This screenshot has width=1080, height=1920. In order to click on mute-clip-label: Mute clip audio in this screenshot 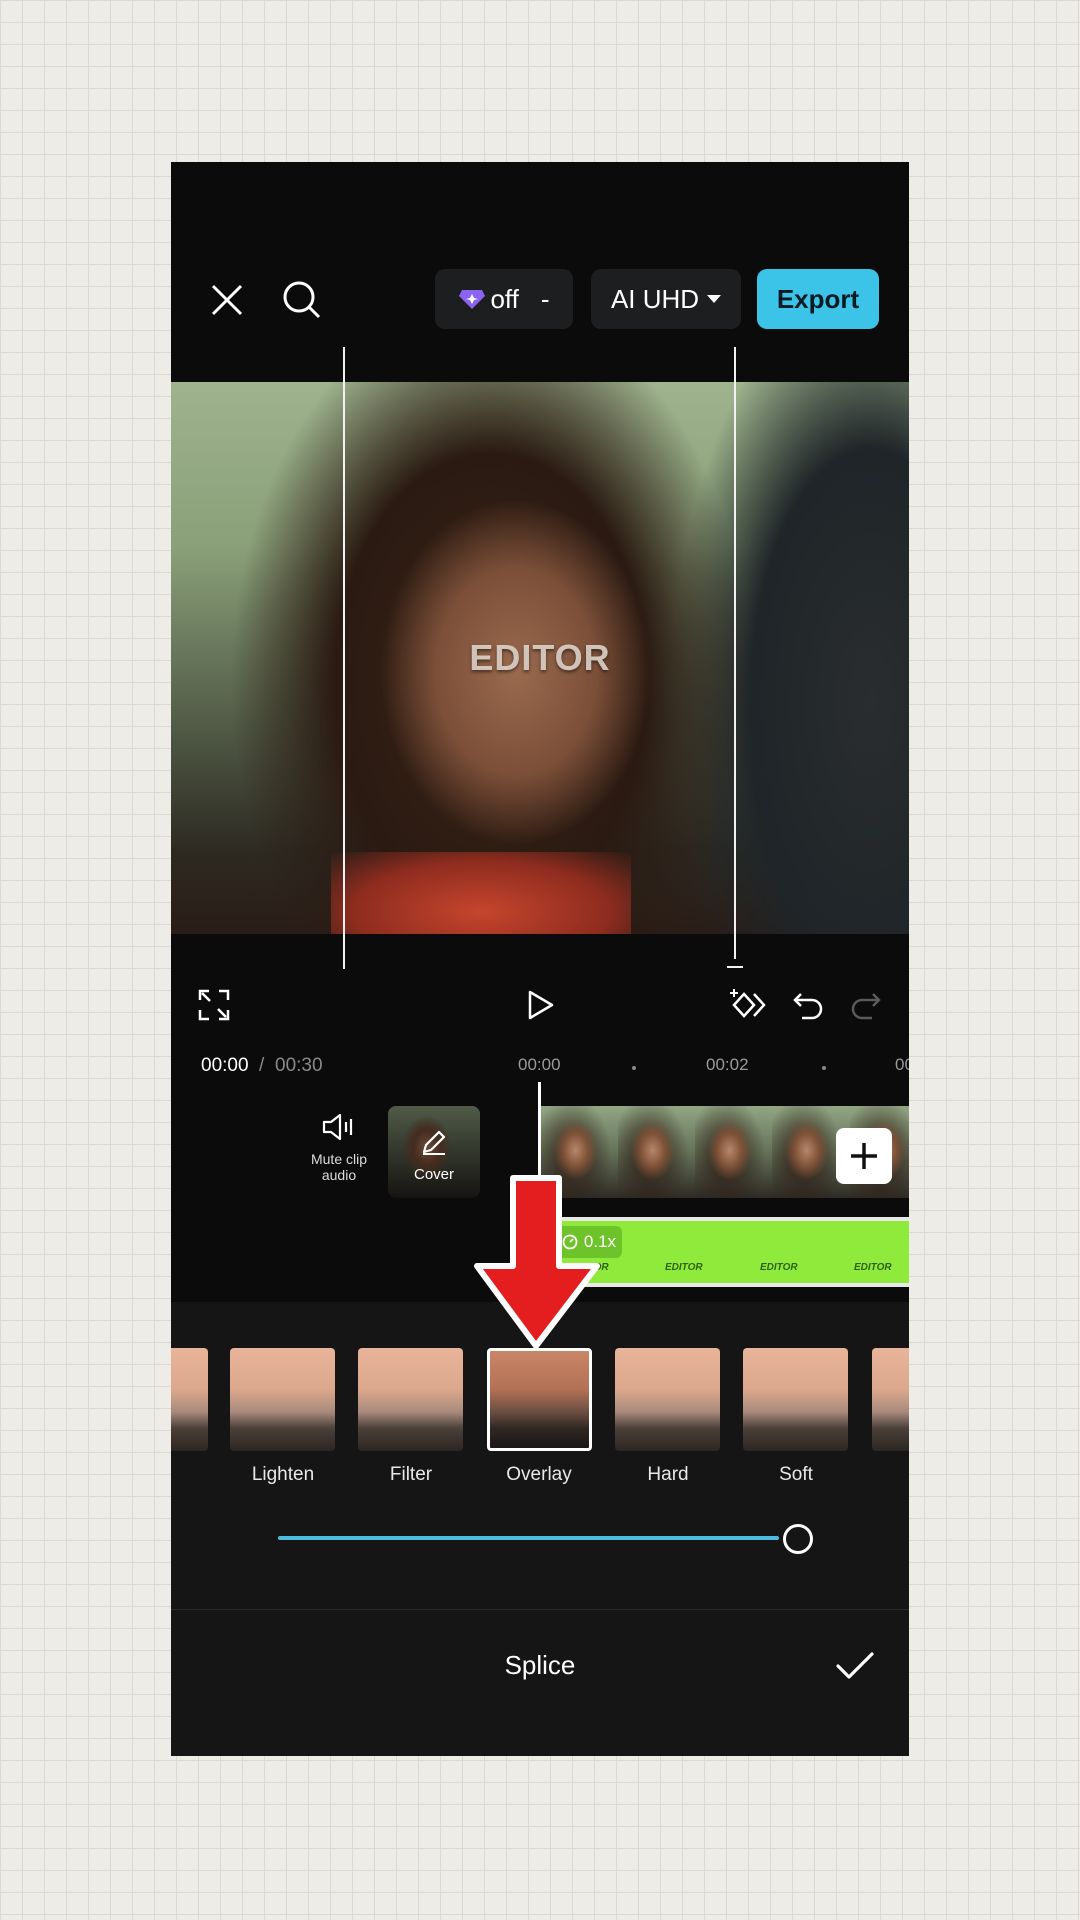, I will do `click(339, 1167)`.